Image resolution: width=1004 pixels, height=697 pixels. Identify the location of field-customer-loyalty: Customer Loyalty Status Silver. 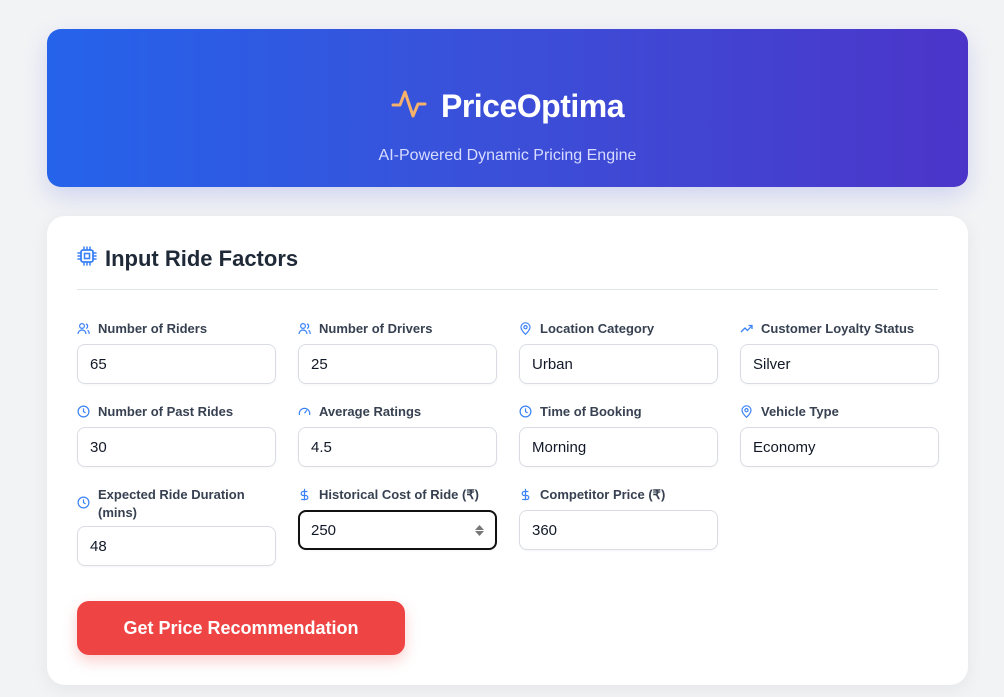
(839, 352).